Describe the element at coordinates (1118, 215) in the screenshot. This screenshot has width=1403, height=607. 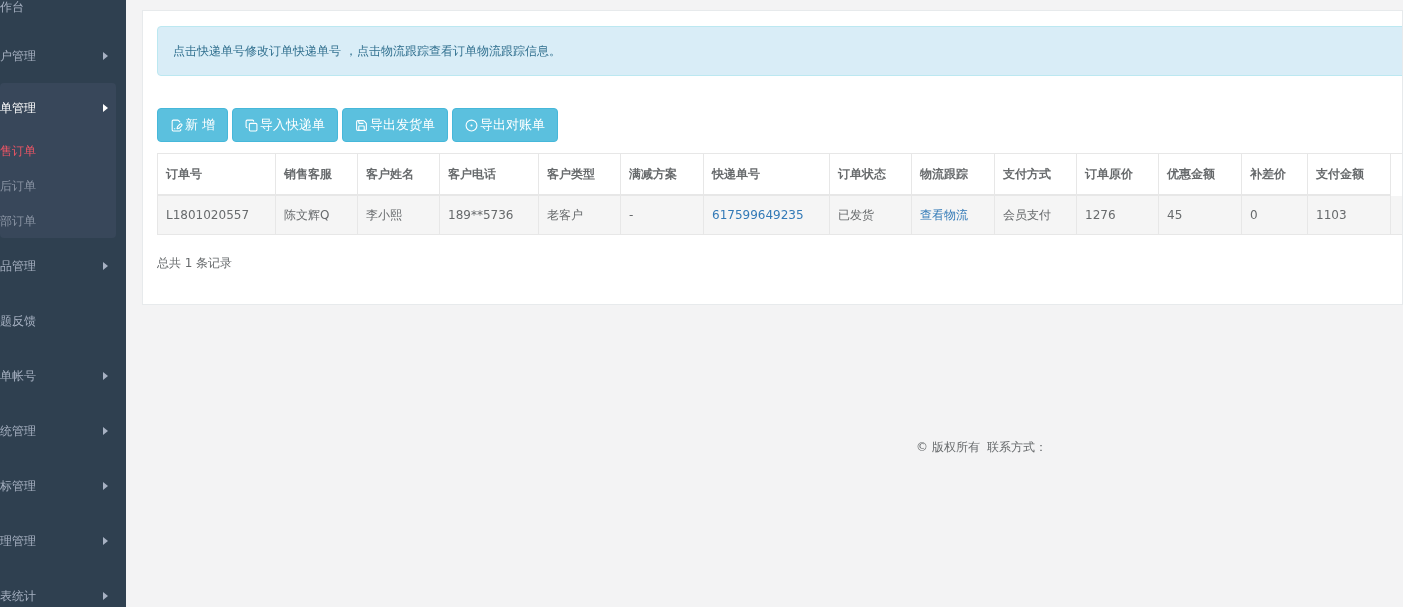
I see `table-cell: 1276` at that location.